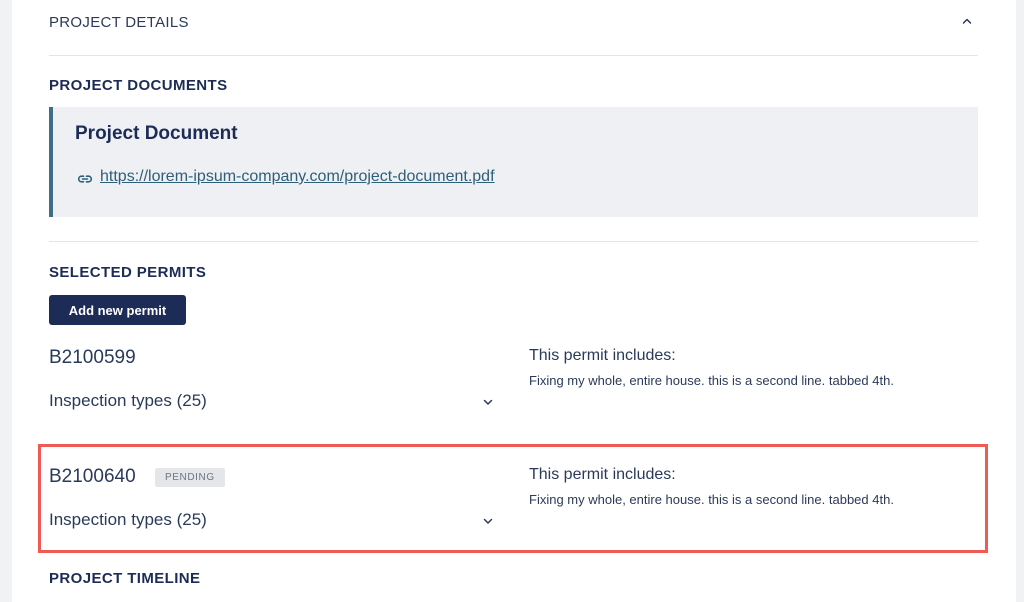  What do you see at coordinates (138, 85) in the screenshot?
I see `project-documents-heading: PROJECT DOCUMENTS` at bounding box center [138, 85].